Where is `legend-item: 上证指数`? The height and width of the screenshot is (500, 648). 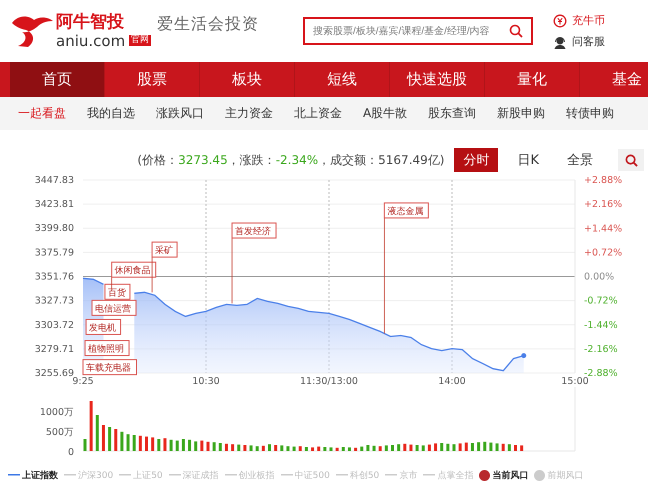
legend-item: 上证指数 is located at coordinates (33, 475).